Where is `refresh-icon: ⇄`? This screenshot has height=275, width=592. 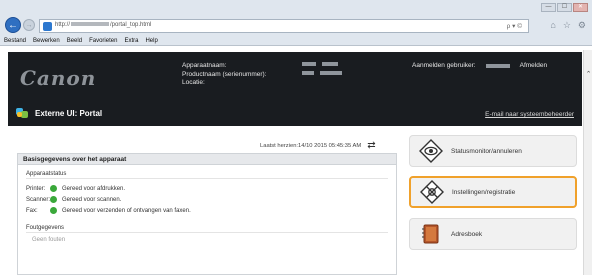
refresh-icon: ⇄ is located at coordinates (371, 145).